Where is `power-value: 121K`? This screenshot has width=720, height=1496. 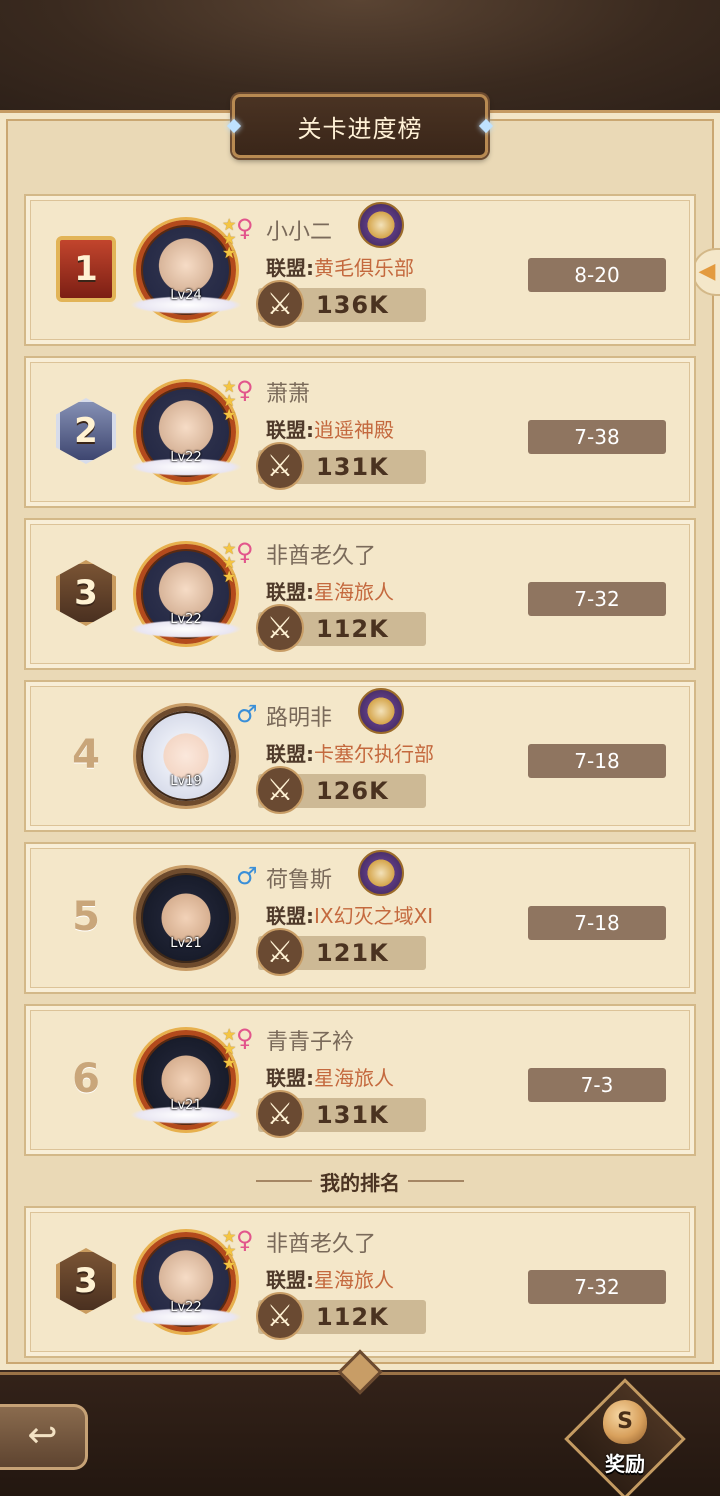 power-value: 121K is located at coordinates (352, 953).